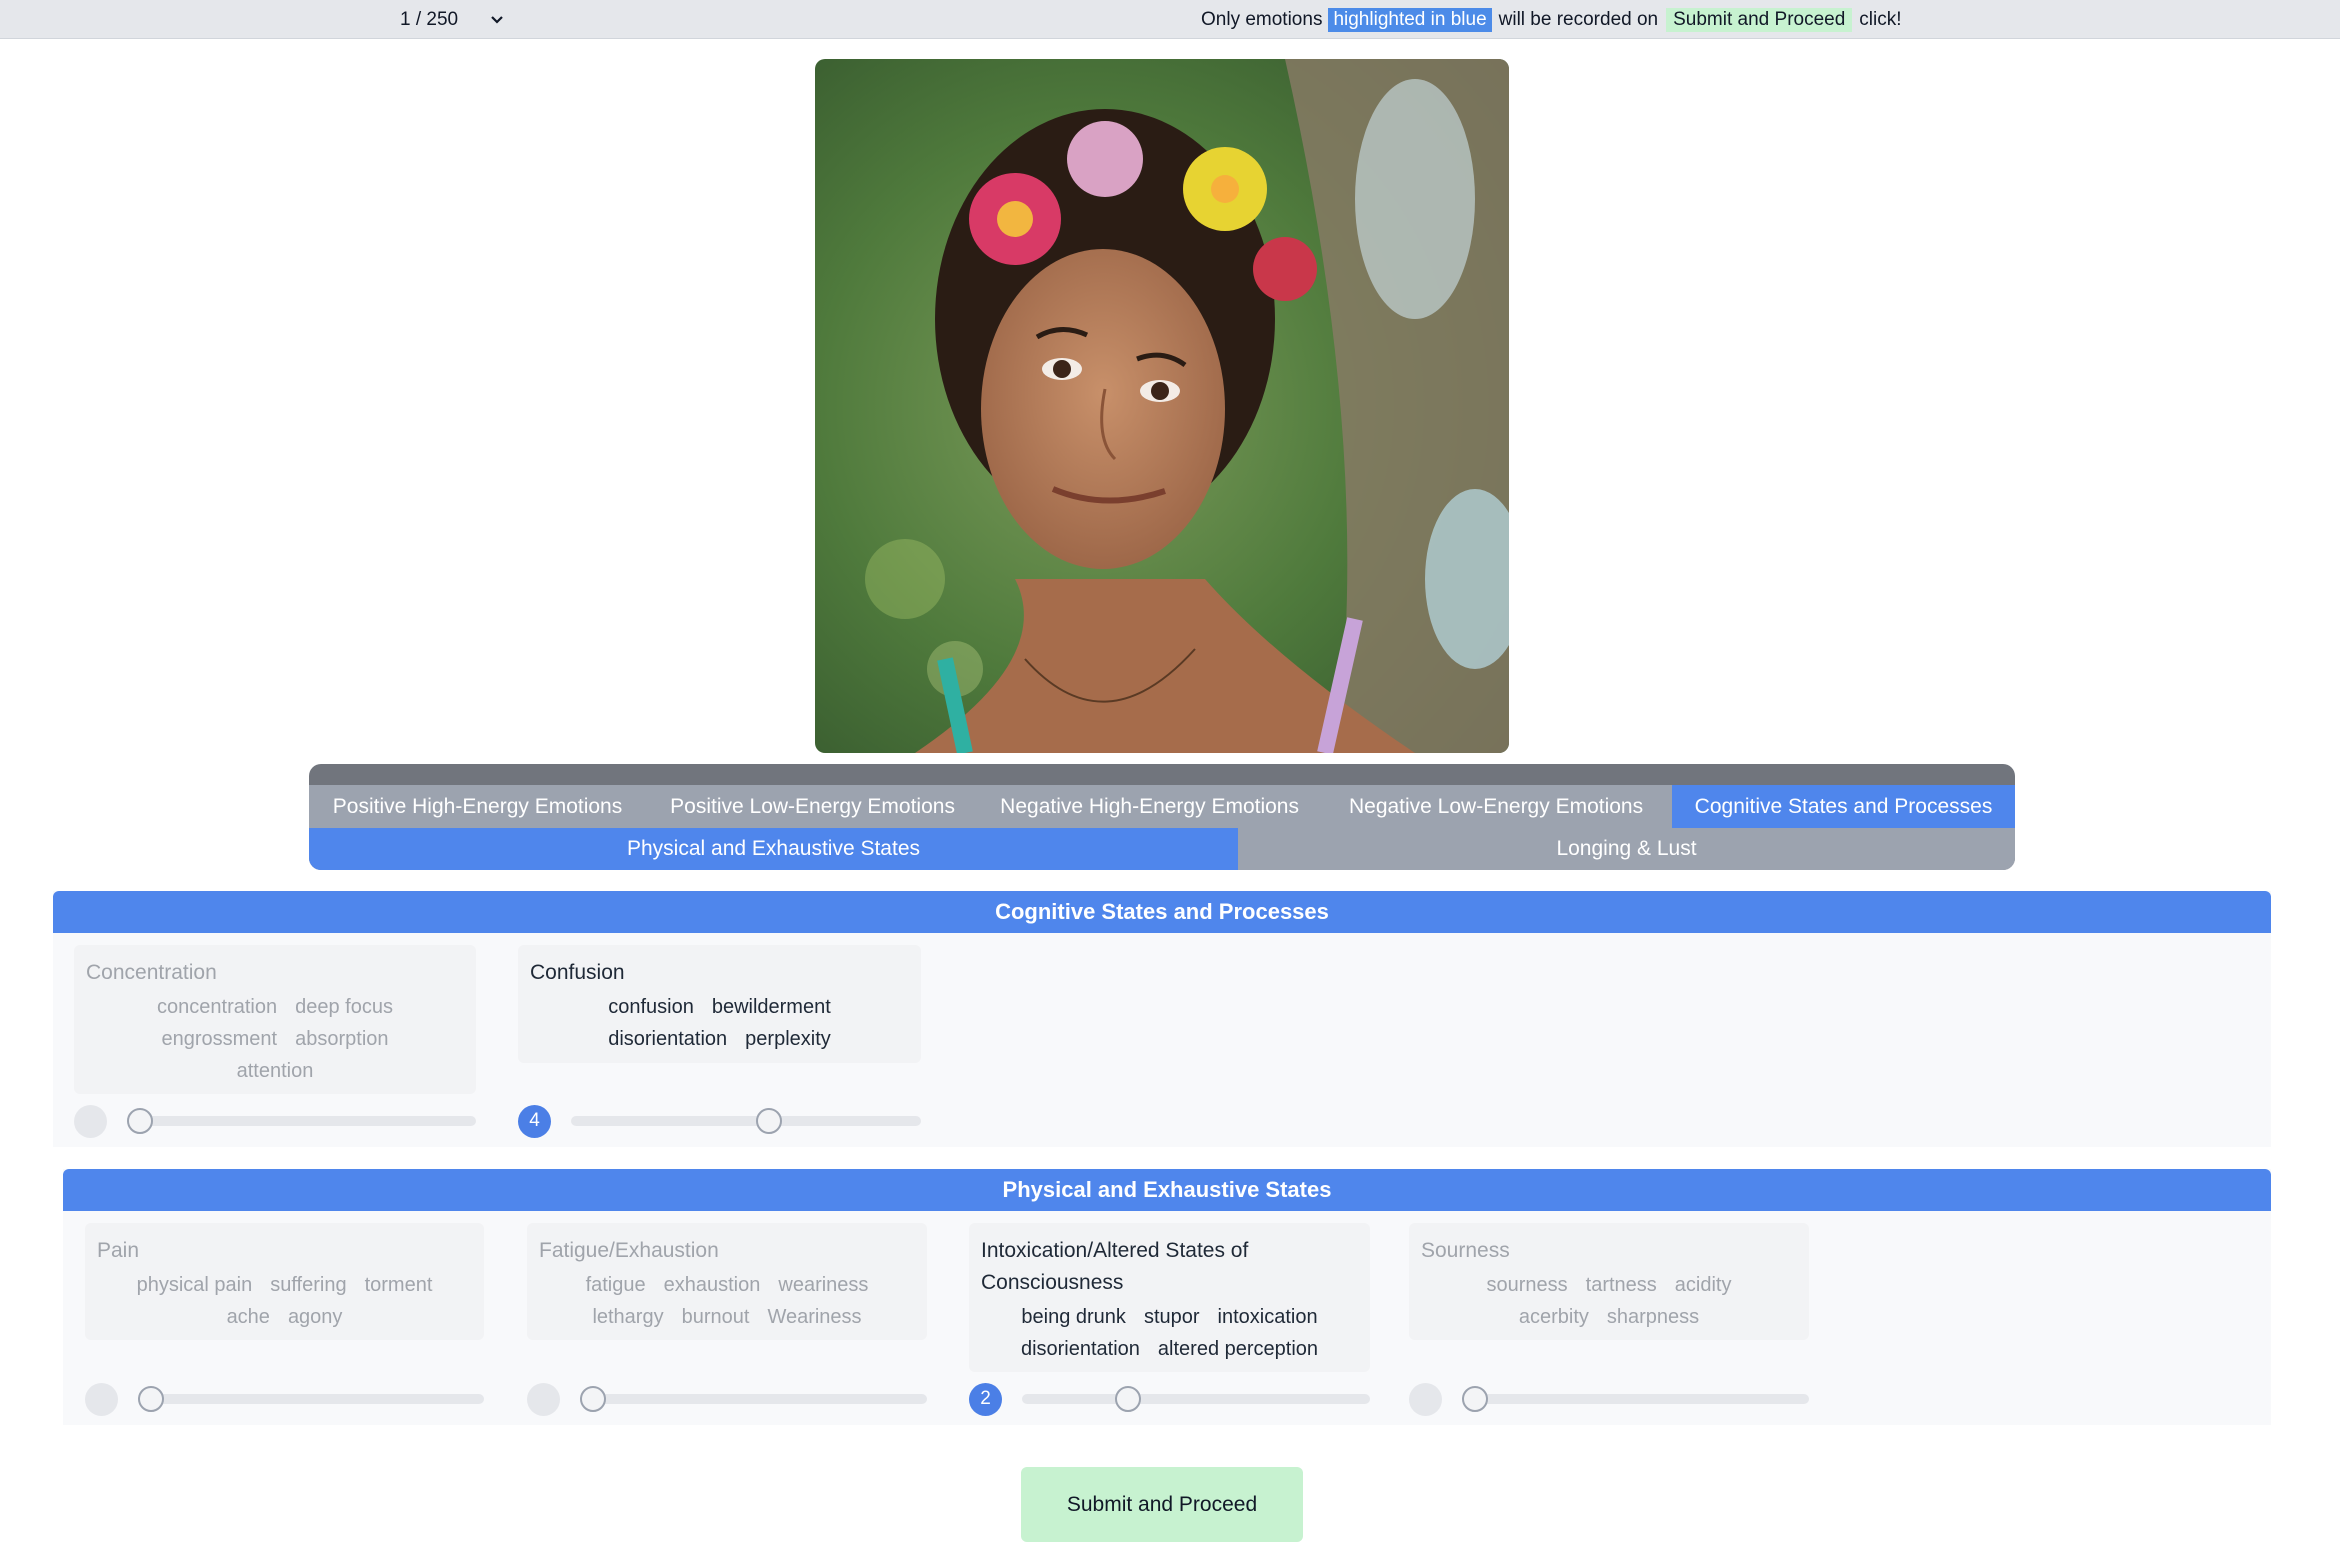  Describe the element at coordinates (1167, 1190) in the screenshot. I see `section-title: Physical and Exhaustive States` at that location.